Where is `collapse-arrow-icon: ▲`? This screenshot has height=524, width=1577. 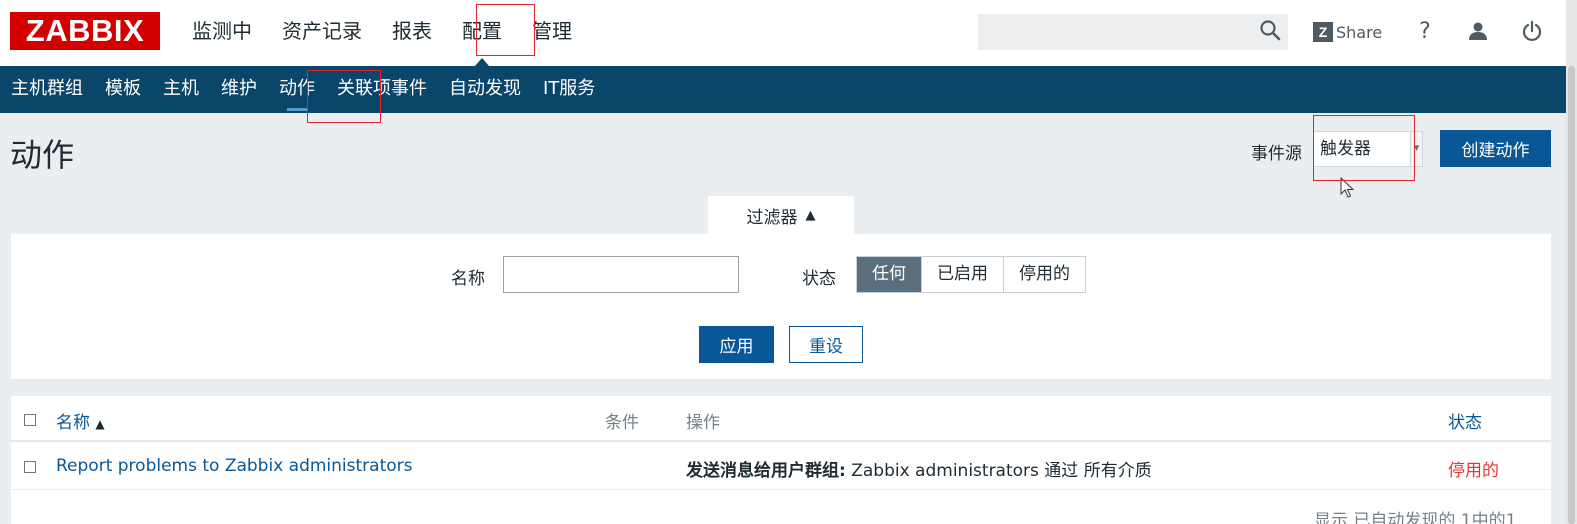 collapse-arrow-icon: ▲ is located at coordinates (810, 215).